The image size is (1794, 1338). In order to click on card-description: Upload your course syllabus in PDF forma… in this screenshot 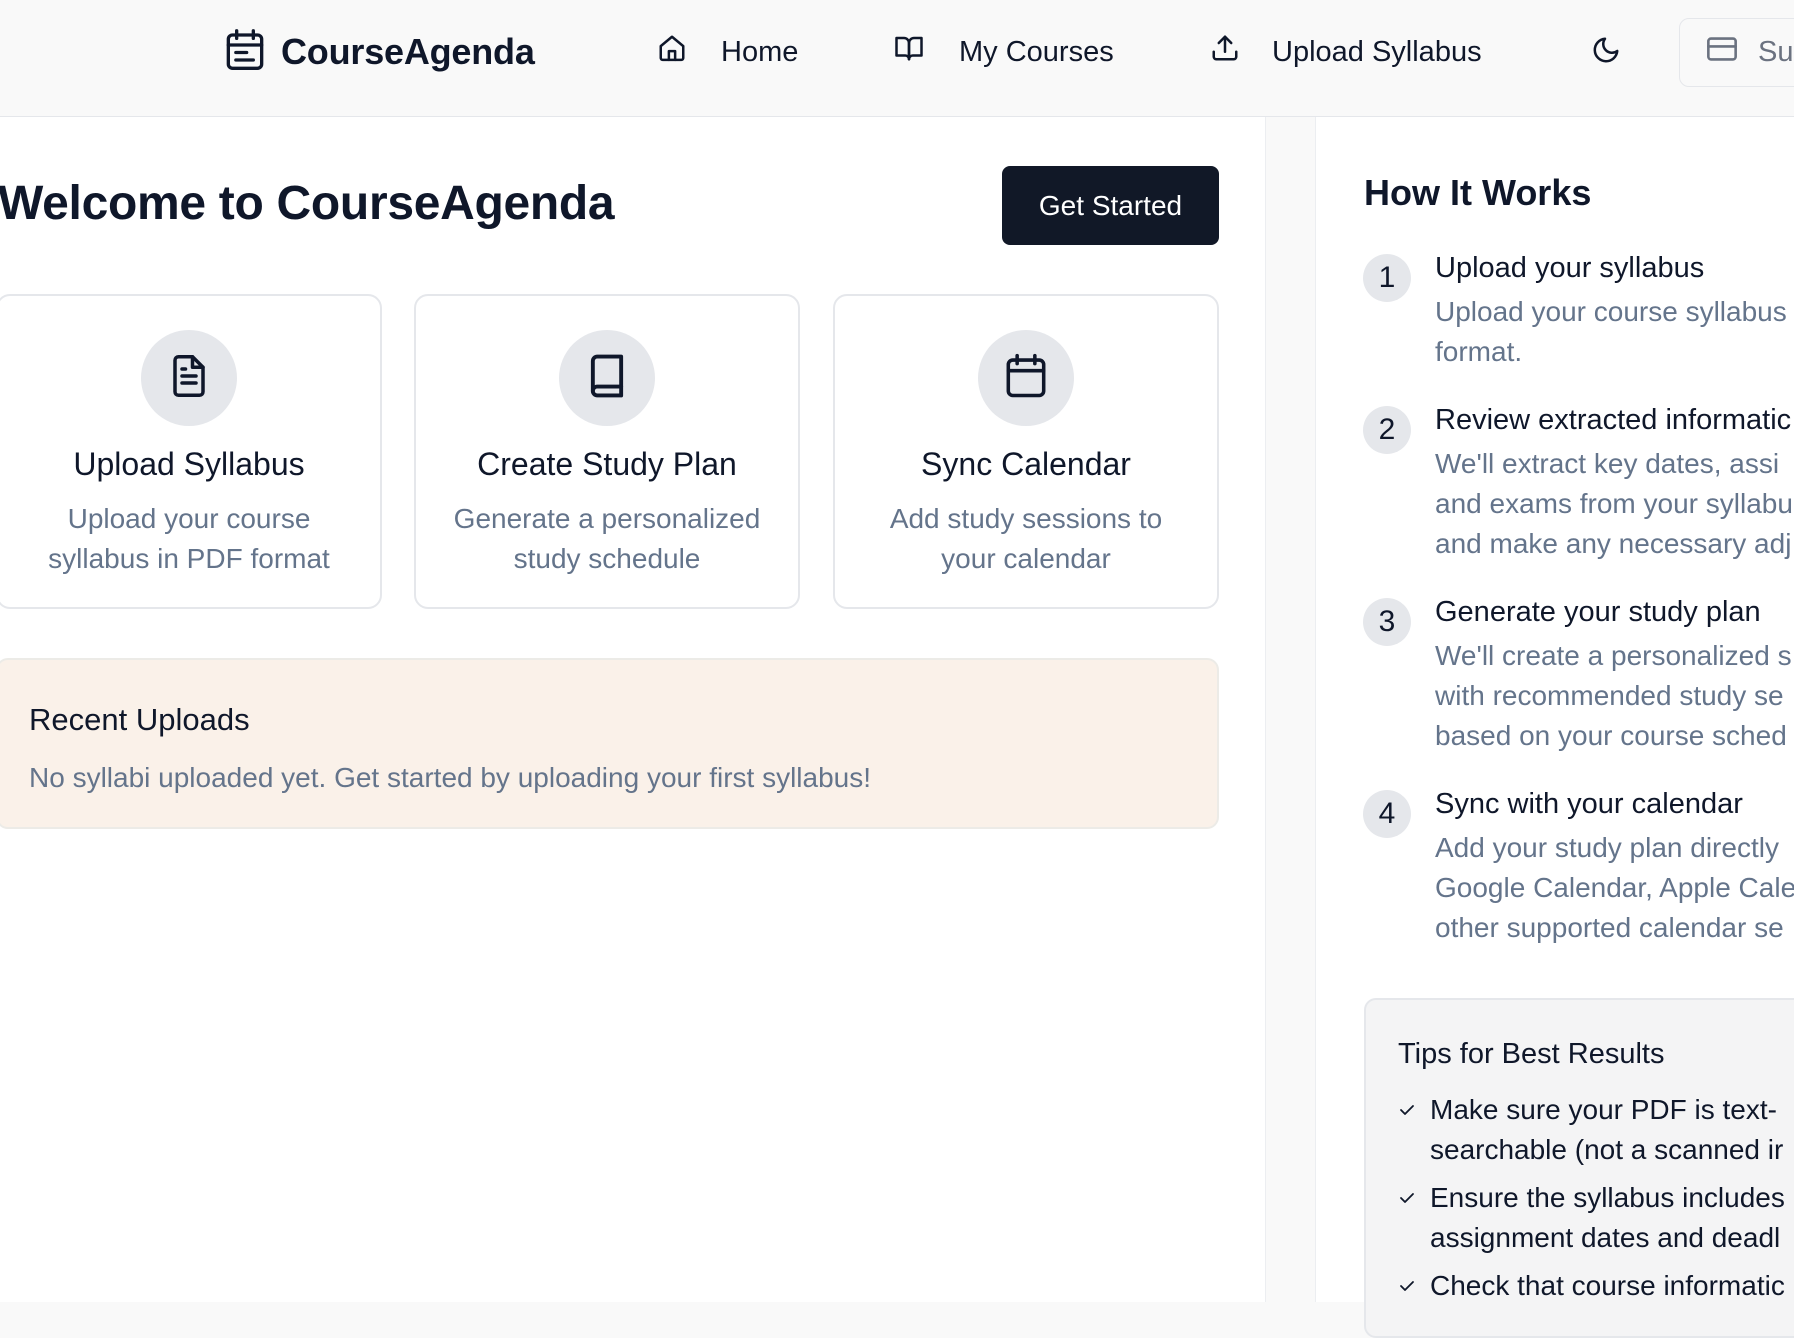, I will do `click(189, 538)`.